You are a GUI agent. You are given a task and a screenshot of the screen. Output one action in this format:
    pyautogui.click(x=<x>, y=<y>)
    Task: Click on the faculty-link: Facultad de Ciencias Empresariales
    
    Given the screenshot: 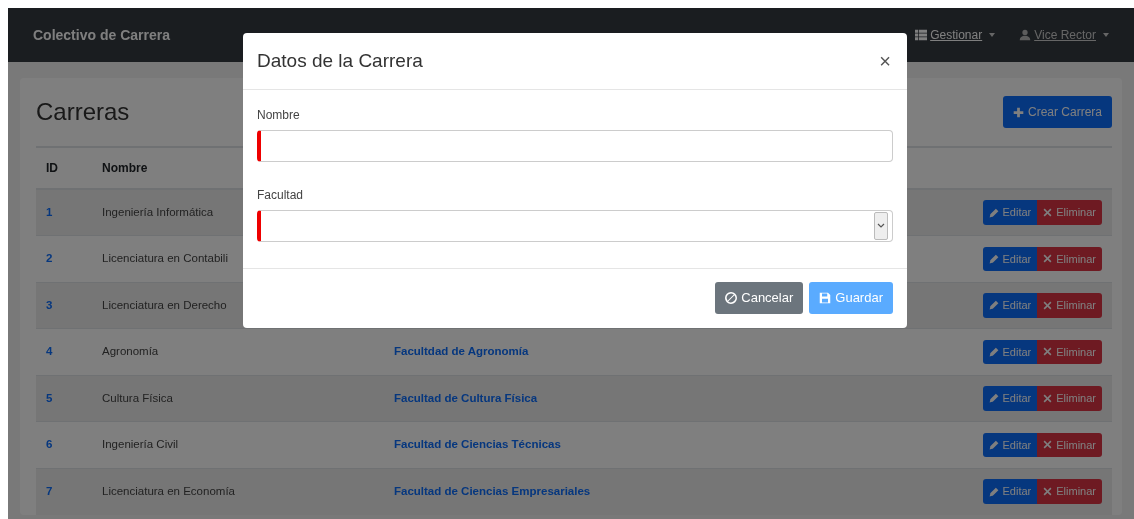 What is the action you would take?
    pyautogui.click(x=492, y=490)
    